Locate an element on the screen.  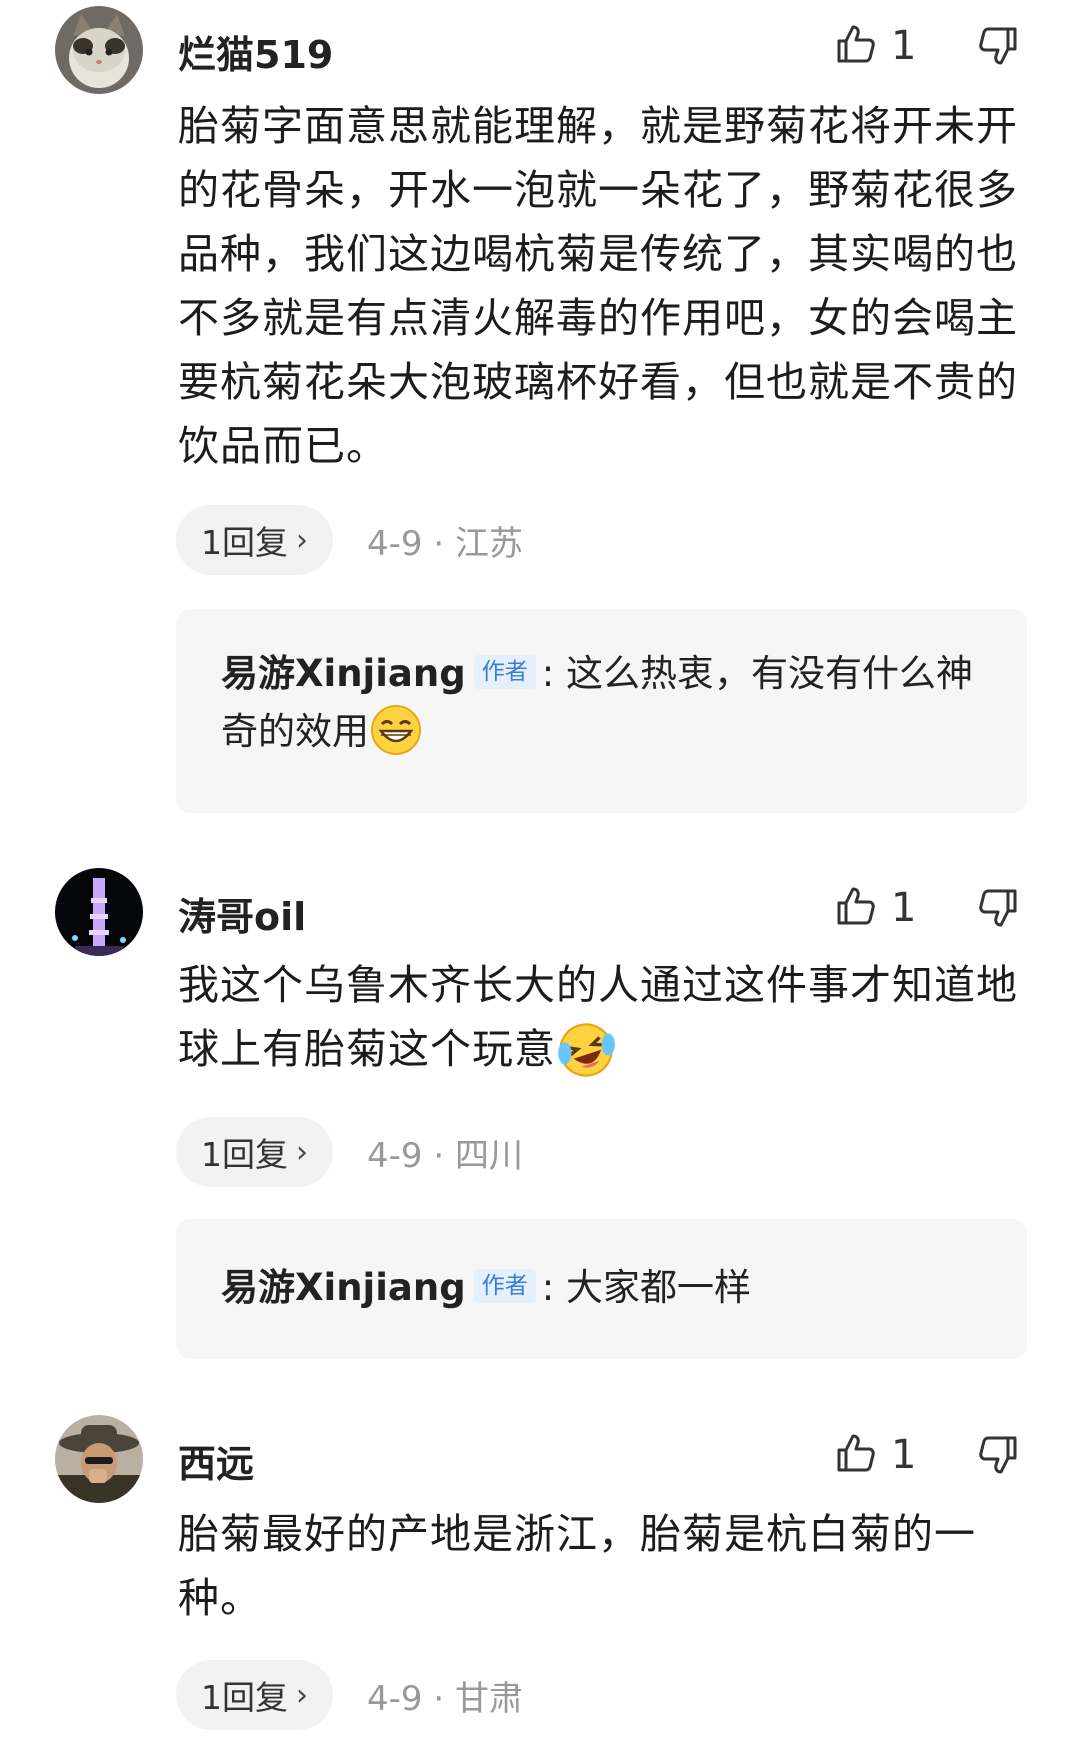
reply-preview: 易游Xinjiang 作者: 这么热衷，有没有什么神奇的效用 is located at coordinates (601, 711).